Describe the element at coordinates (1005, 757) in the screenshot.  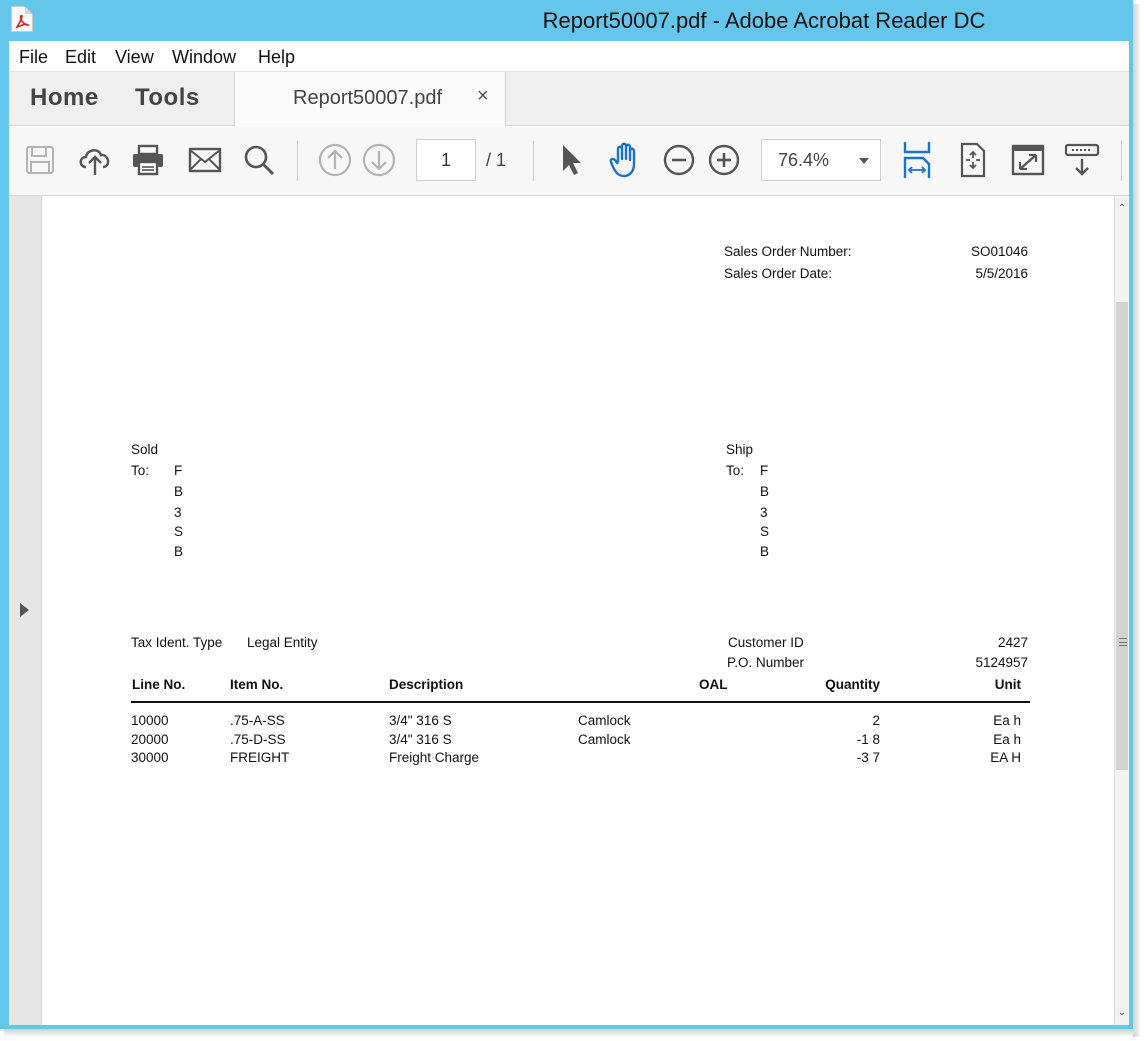
I see `row-unit: EA H` at that location.